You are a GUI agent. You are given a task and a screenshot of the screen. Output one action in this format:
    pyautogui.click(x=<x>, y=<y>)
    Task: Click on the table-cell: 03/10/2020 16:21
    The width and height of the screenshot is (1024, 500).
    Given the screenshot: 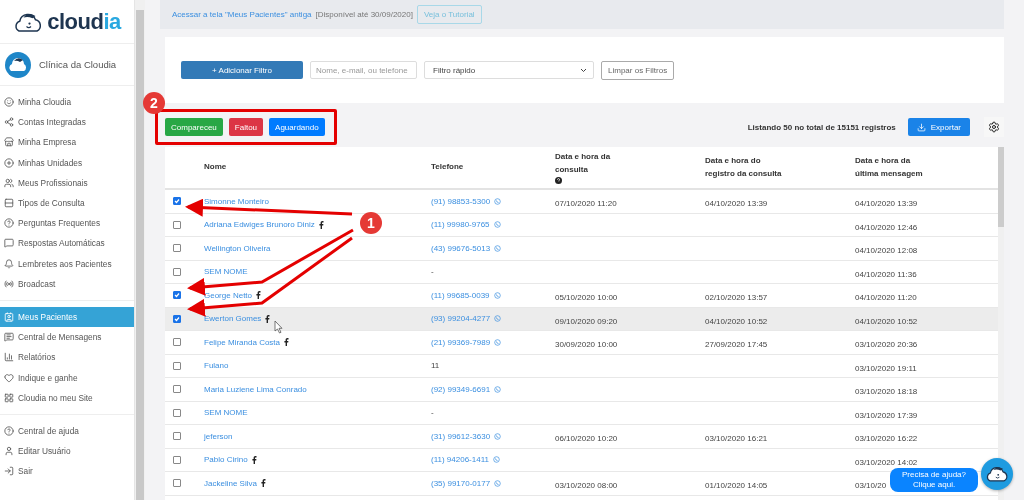 What is the action you would take?
    pyautogui.click(x=736, y=439)
    